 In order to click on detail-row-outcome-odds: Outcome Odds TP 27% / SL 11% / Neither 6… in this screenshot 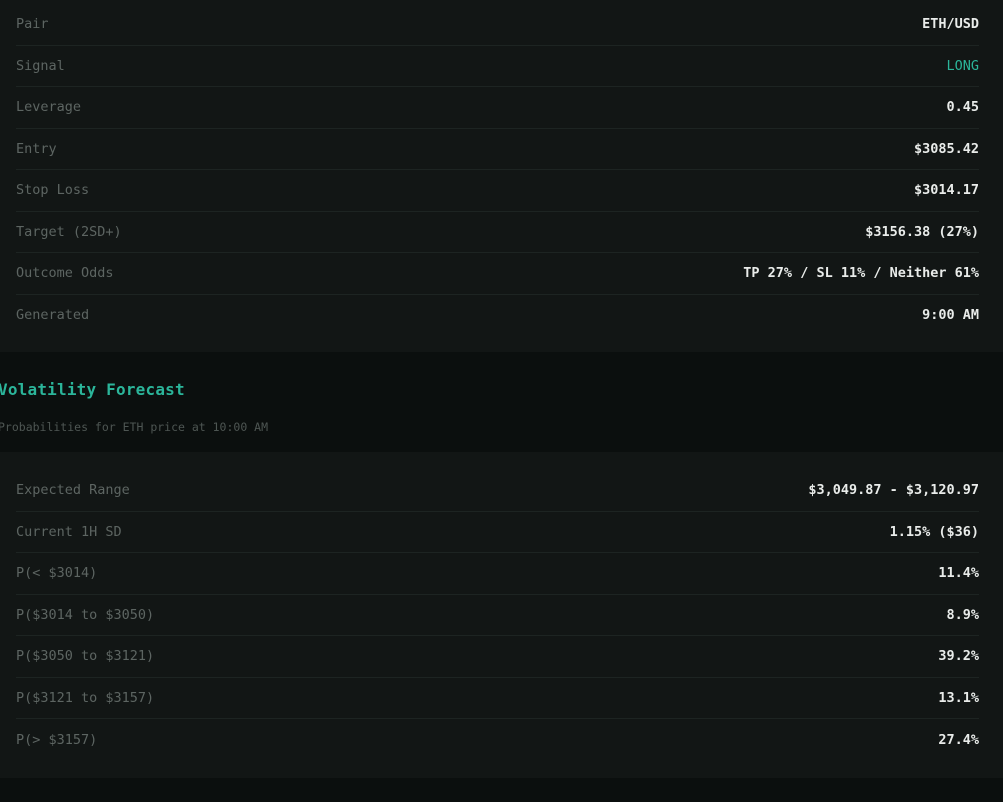, I will do `click(497, 274)`.